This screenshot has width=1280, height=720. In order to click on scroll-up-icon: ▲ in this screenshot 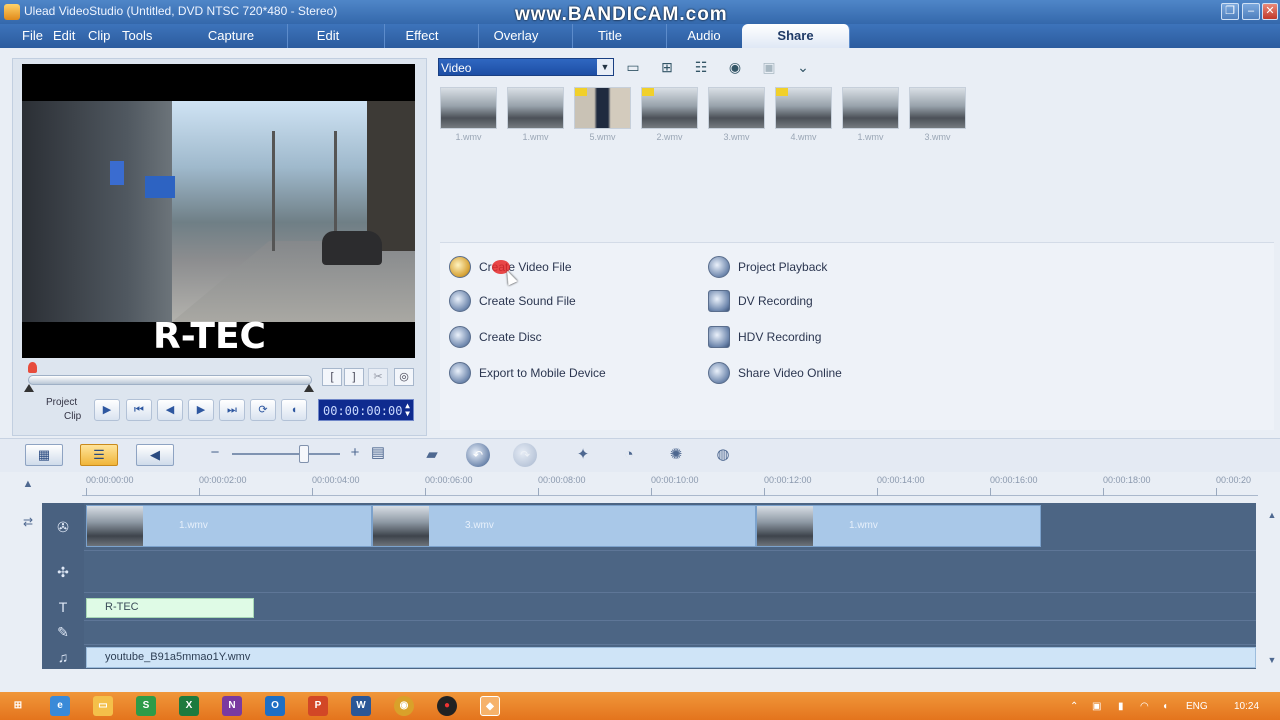, I will do `click(1270, 515)`.